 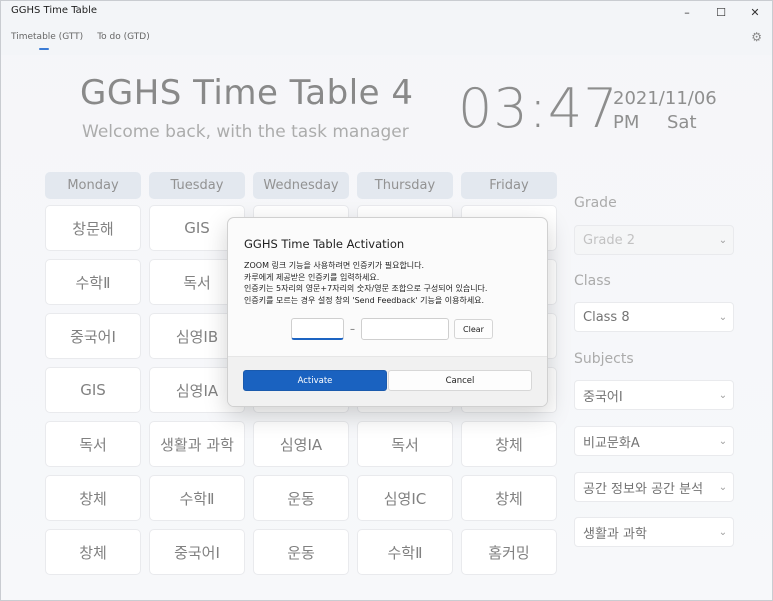 What do you see at coordinates (315, 380) in the screenshot?
I see `activate-button: Activate` at bounding box center [315, 380].